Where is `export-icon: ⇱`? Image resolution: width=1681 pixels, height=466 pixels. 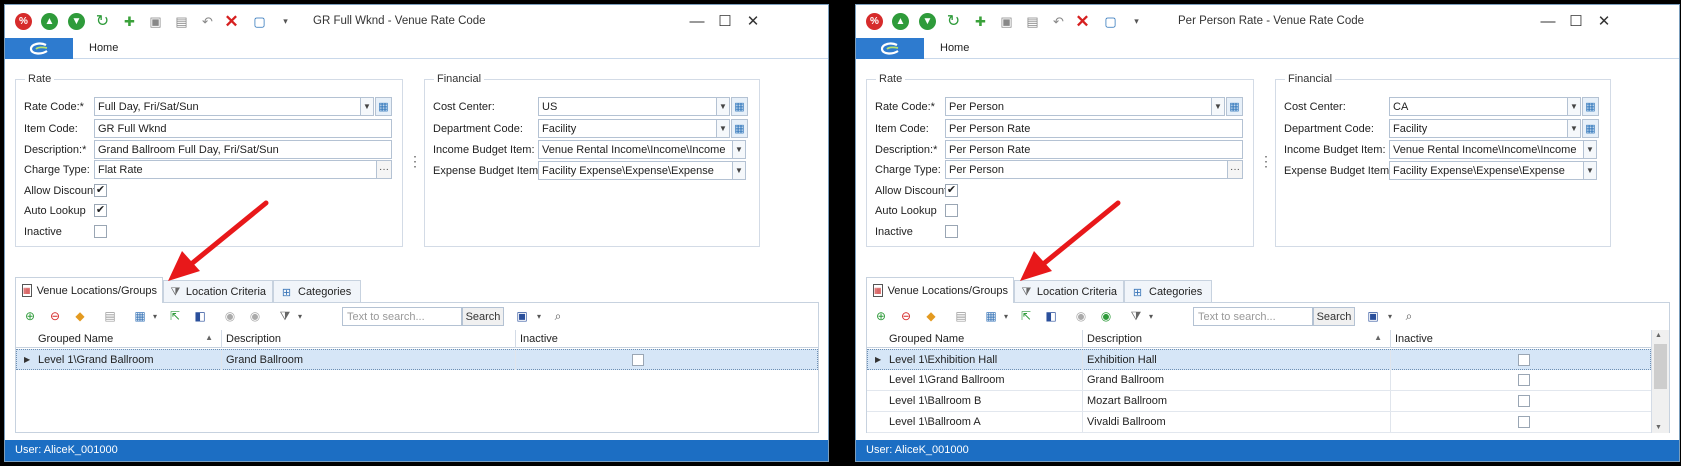
export-icon: ⇱ is located at coordinates (175, 316).